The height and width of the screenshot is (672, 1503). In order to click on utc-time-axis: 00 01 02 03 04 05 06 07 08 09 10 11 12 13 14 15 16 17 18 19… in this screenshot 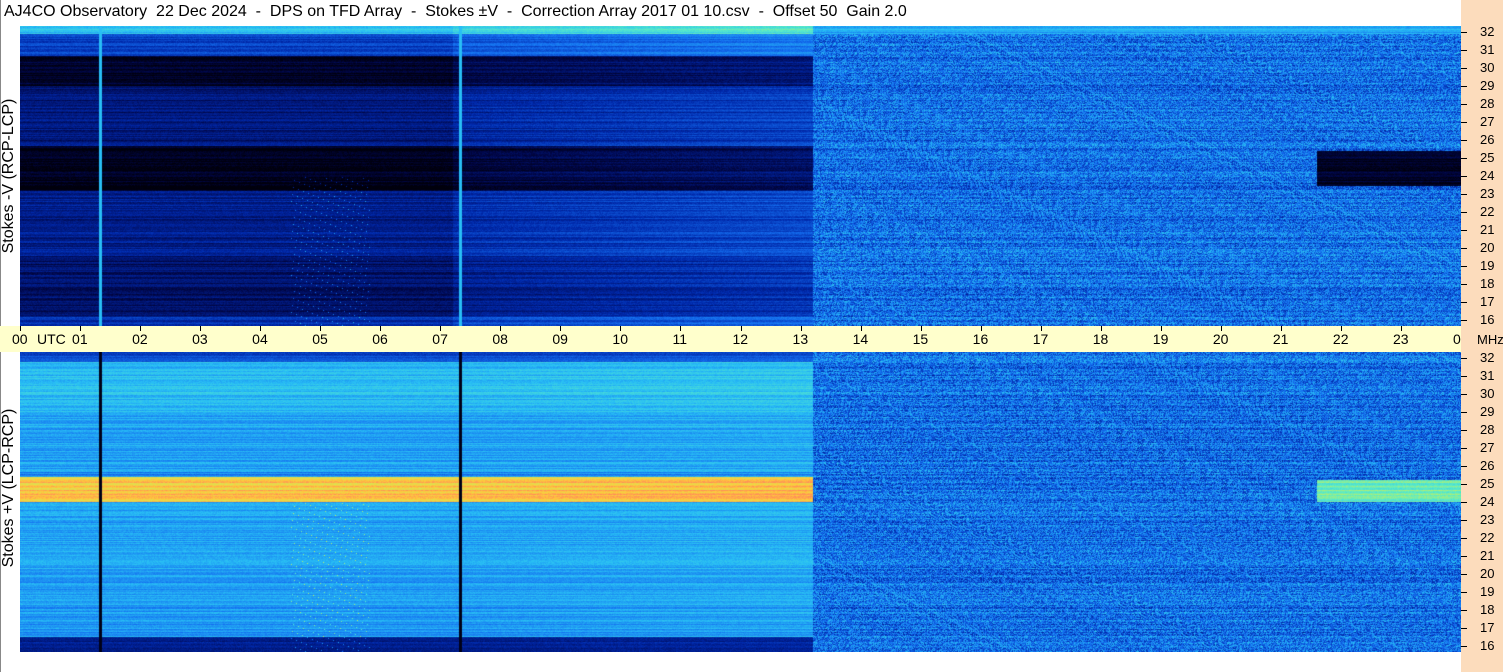, I will do `click(734, 339)`.